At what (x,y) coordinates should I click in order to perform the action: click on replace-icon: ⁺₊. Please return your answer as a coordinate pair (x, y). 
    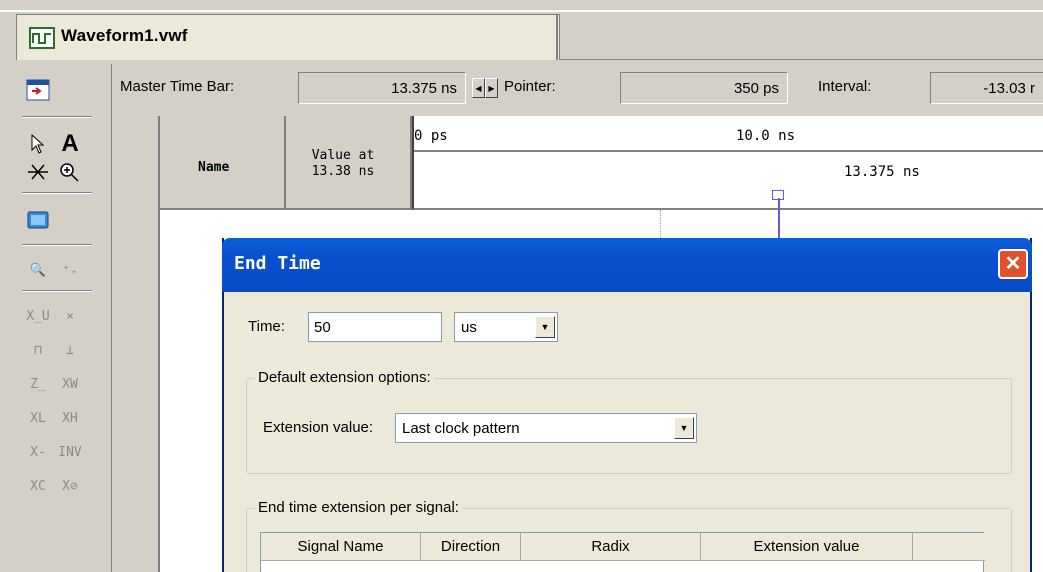
    Looking at the image, I should click on (70, 270).